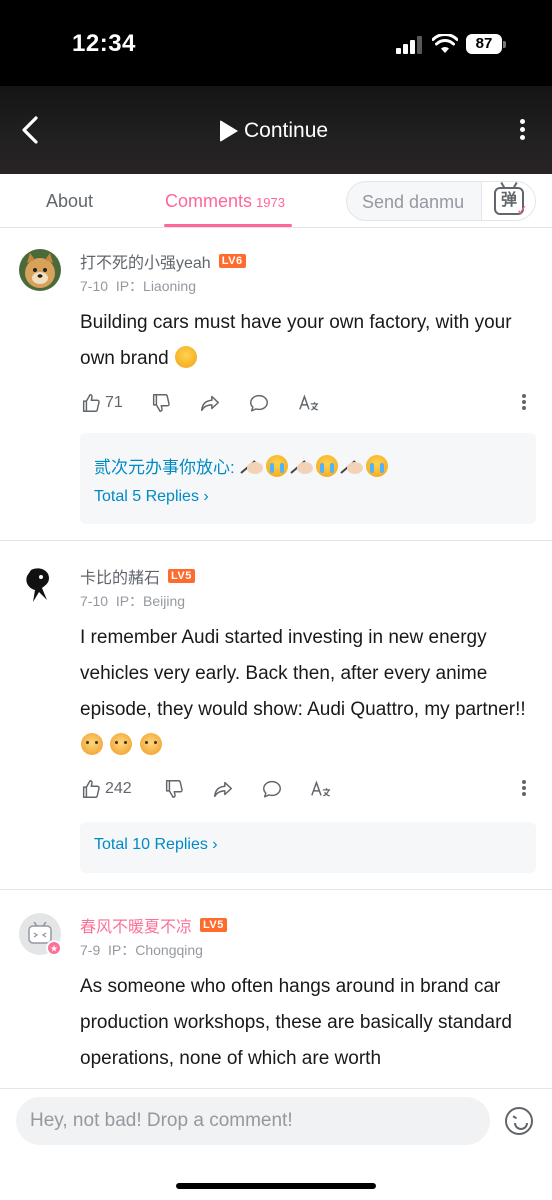 Image resolution: width=552 pixels, height=1200 pixels. I want to click on wifi-icon, so click(445, 43).